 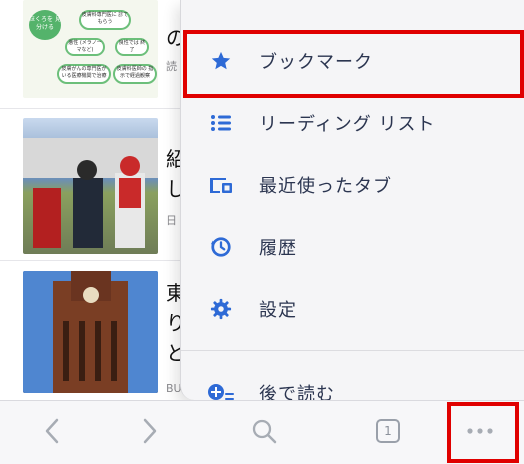 What do you see at coordinates (347, 124) in the screenshot?
I see `menu-label: リーディング リスト` at bounding box center [347, 124].